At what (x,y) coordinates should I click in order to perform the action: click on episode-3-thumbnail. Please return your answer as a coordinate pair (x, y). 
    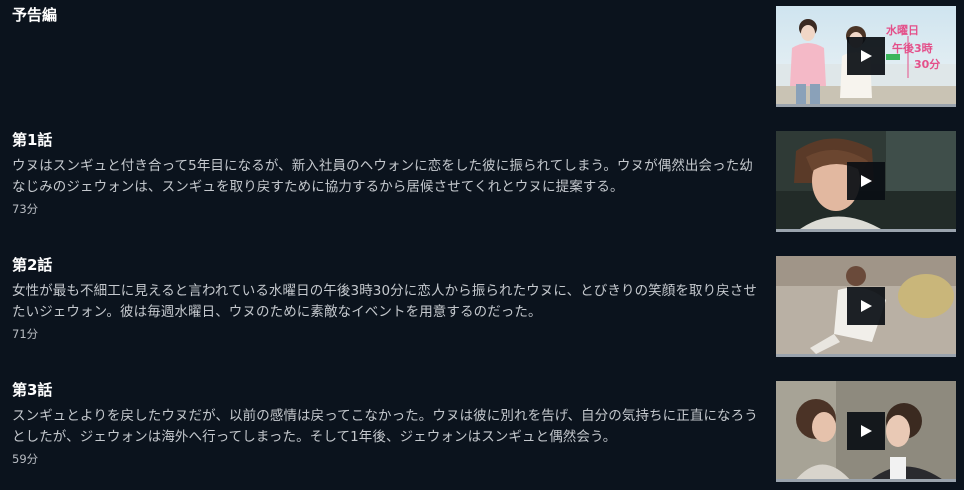
    Looking at the image, I should click on (866, 431).